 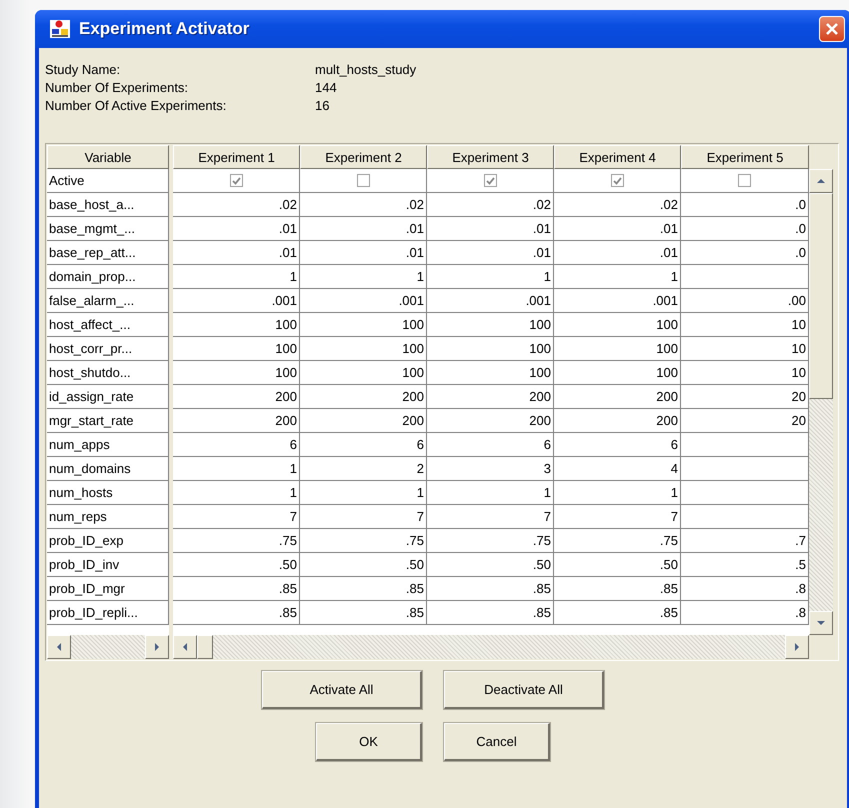 What do you see at coordinates (342, 690) in the screenshot?
I see `dialog-button: Activate All` at bounding box center [342, 690].